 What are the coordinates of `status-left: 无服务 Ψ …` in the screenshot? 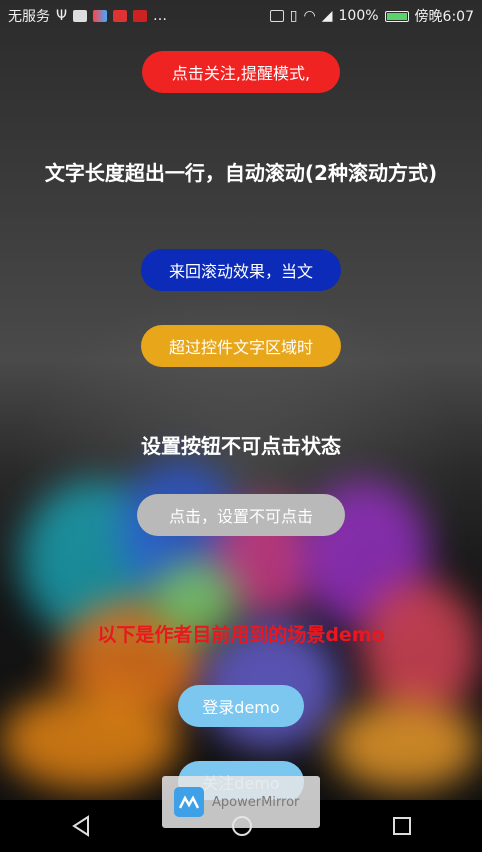 It's located at (87, 16).